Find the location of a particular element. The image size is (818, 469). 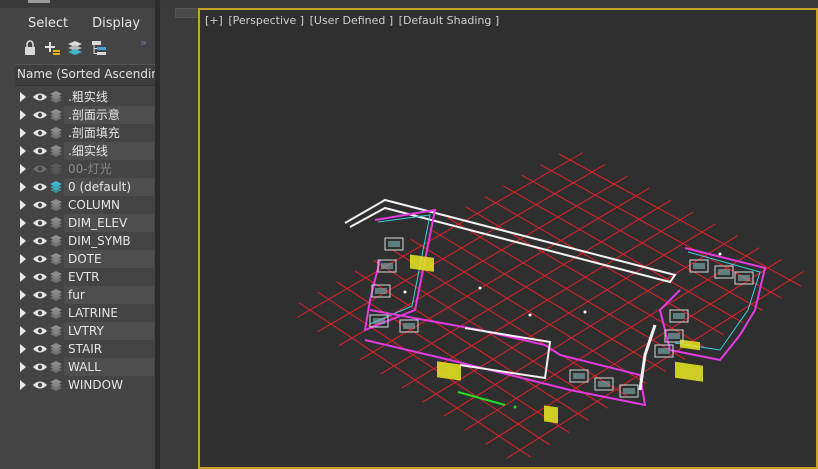

hierarchy-icon is located at coordinates (99, 48).